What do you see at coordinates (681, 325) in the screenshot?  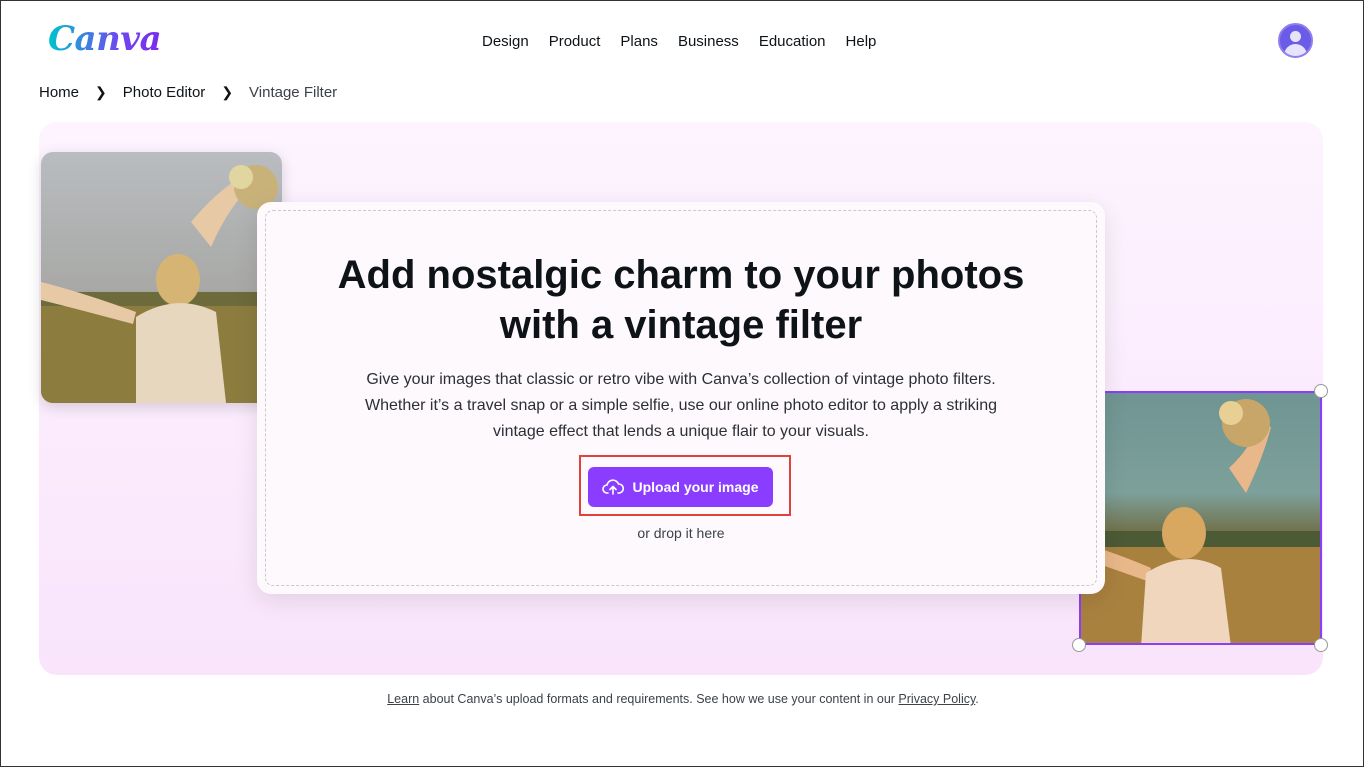 I see `page-title-line-2: with a vintage filter` at bounding box center [681, 325].